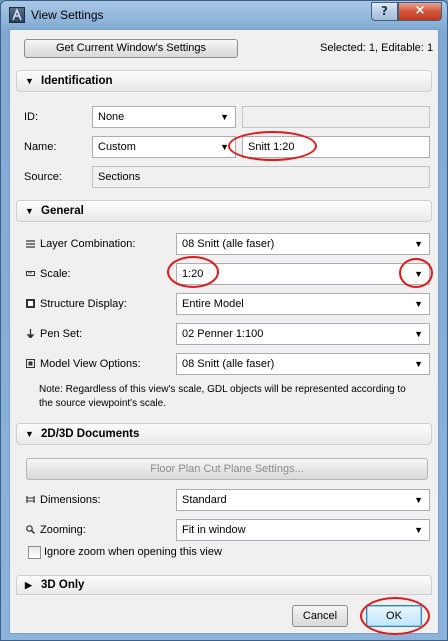  Describe the element at coordinates (131, 48) in the screenshot. I see `get-current-window-settings-button: Get Current Window's Settings` at that location.